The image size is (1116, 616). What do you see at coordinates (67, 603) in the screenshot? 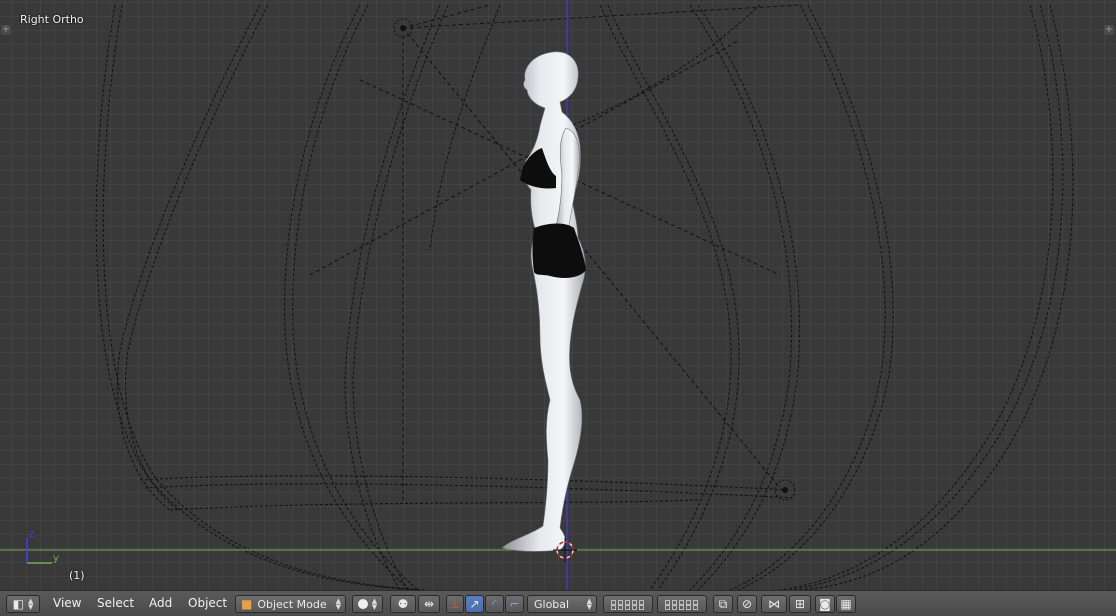
I see `menu-view: View` at bounding box center [67, 603].